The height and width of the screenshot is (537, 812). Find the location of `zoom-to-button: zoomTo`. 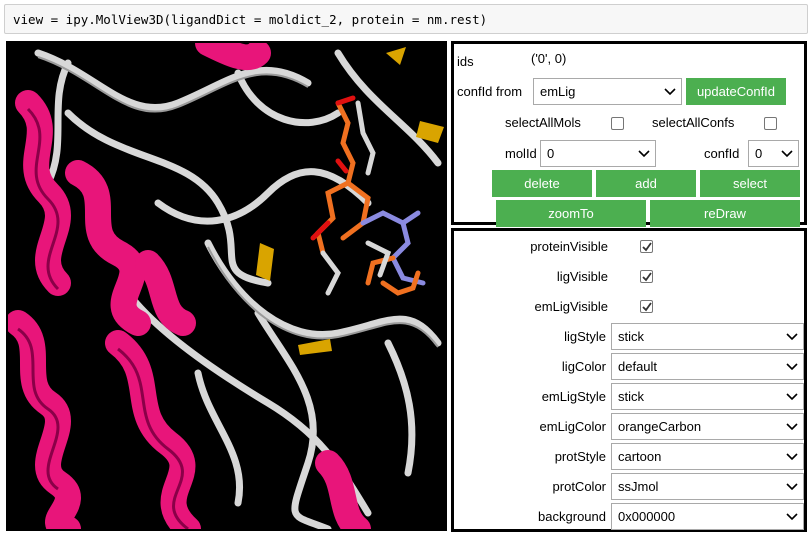

zoom-to-button: zoomTo is located at coordinates (571, 213).